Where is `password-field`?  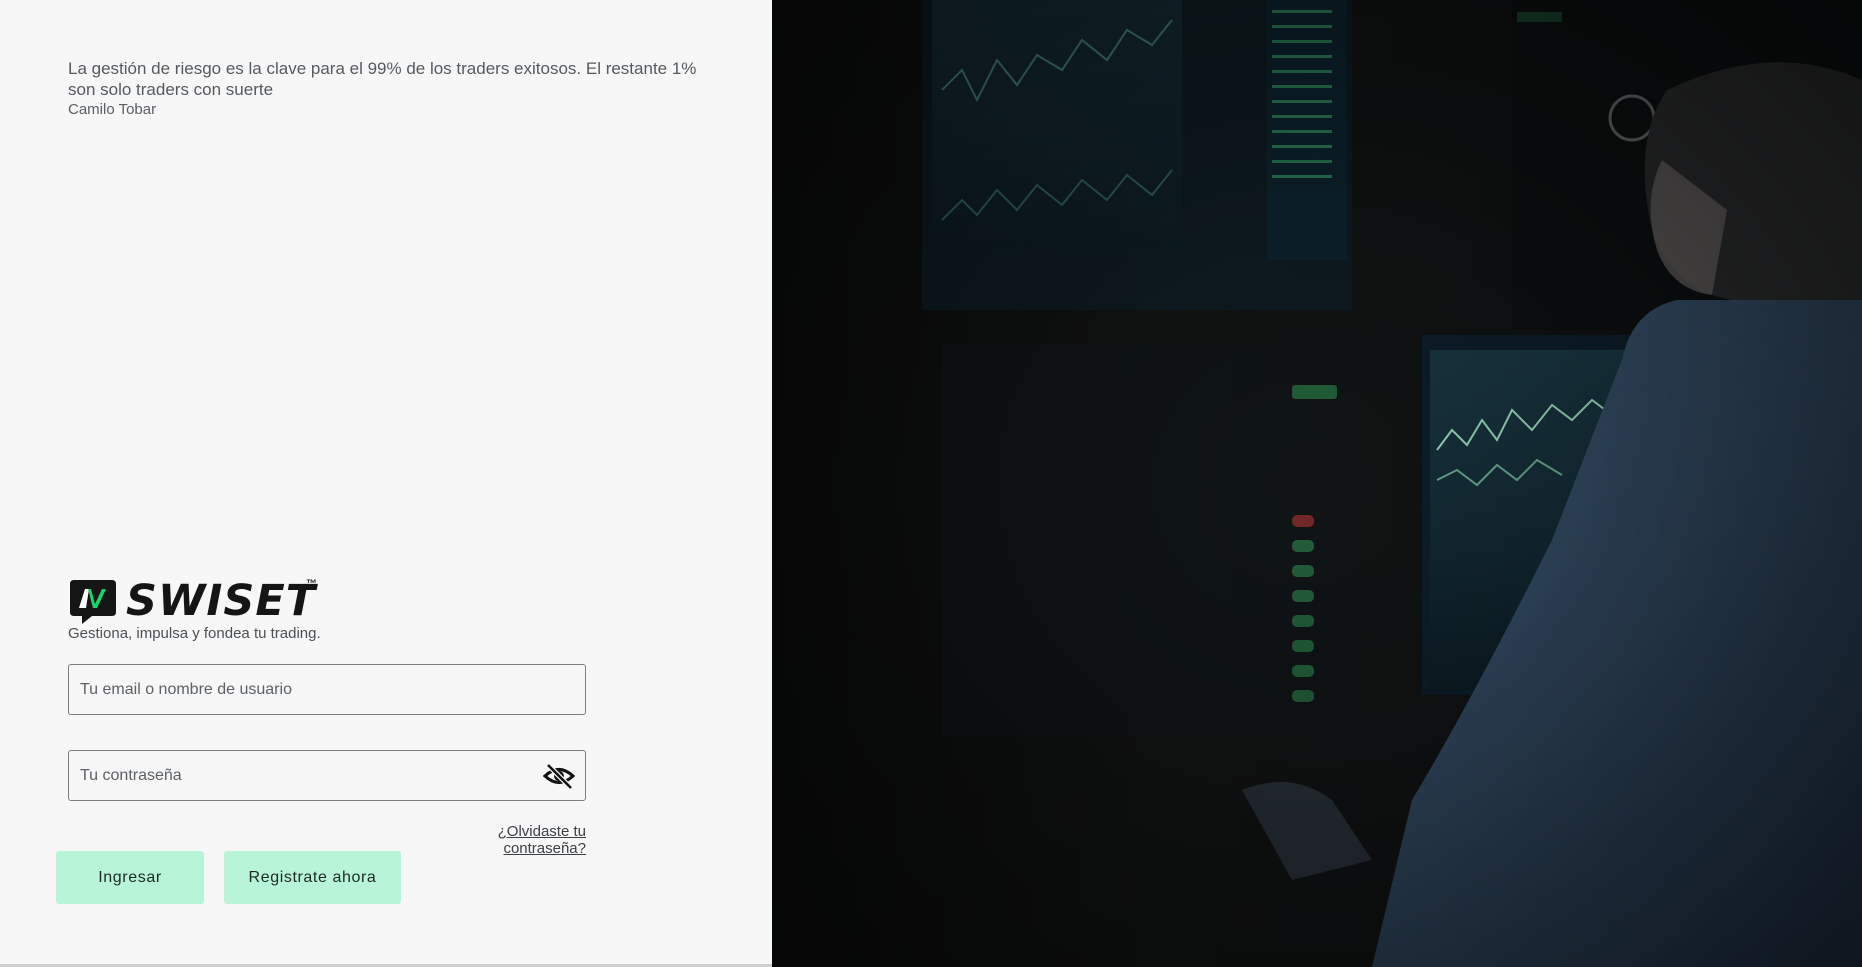
password-field is located at coordinates (327, 775).